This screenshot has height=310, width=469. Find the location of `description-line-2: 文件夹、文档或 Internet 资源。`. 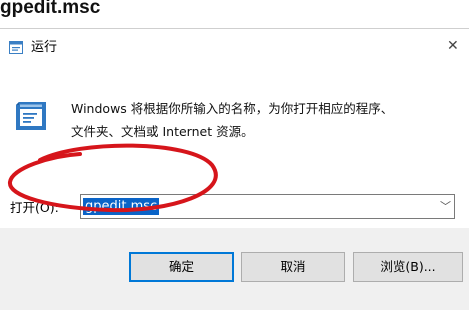

description-line-2: 文件夹、文档或 Internet 资源。 is located at coordinates (162, 131).